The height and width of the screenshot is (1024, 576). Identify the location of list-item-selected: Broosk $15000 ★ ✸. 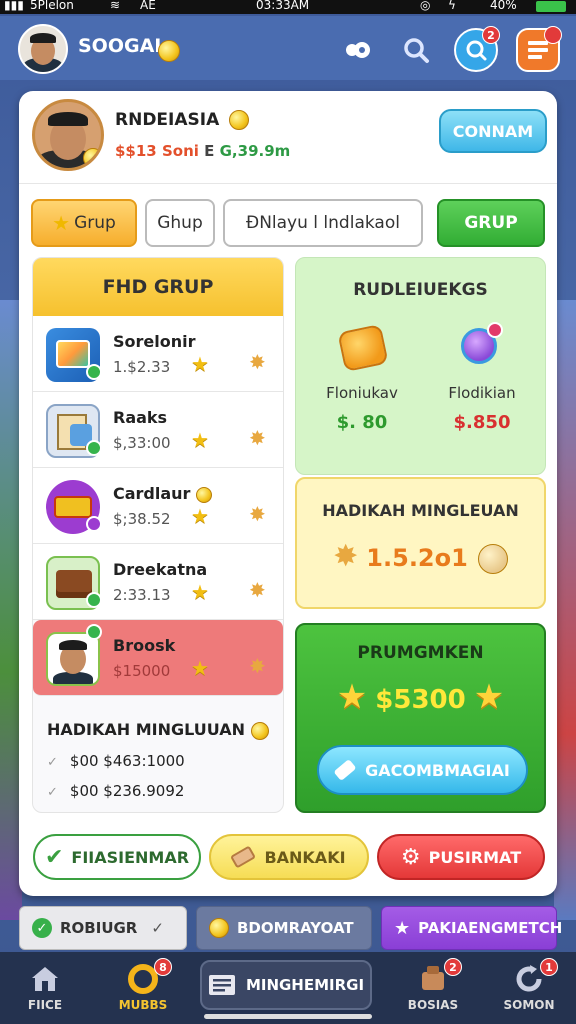
(158, 658).